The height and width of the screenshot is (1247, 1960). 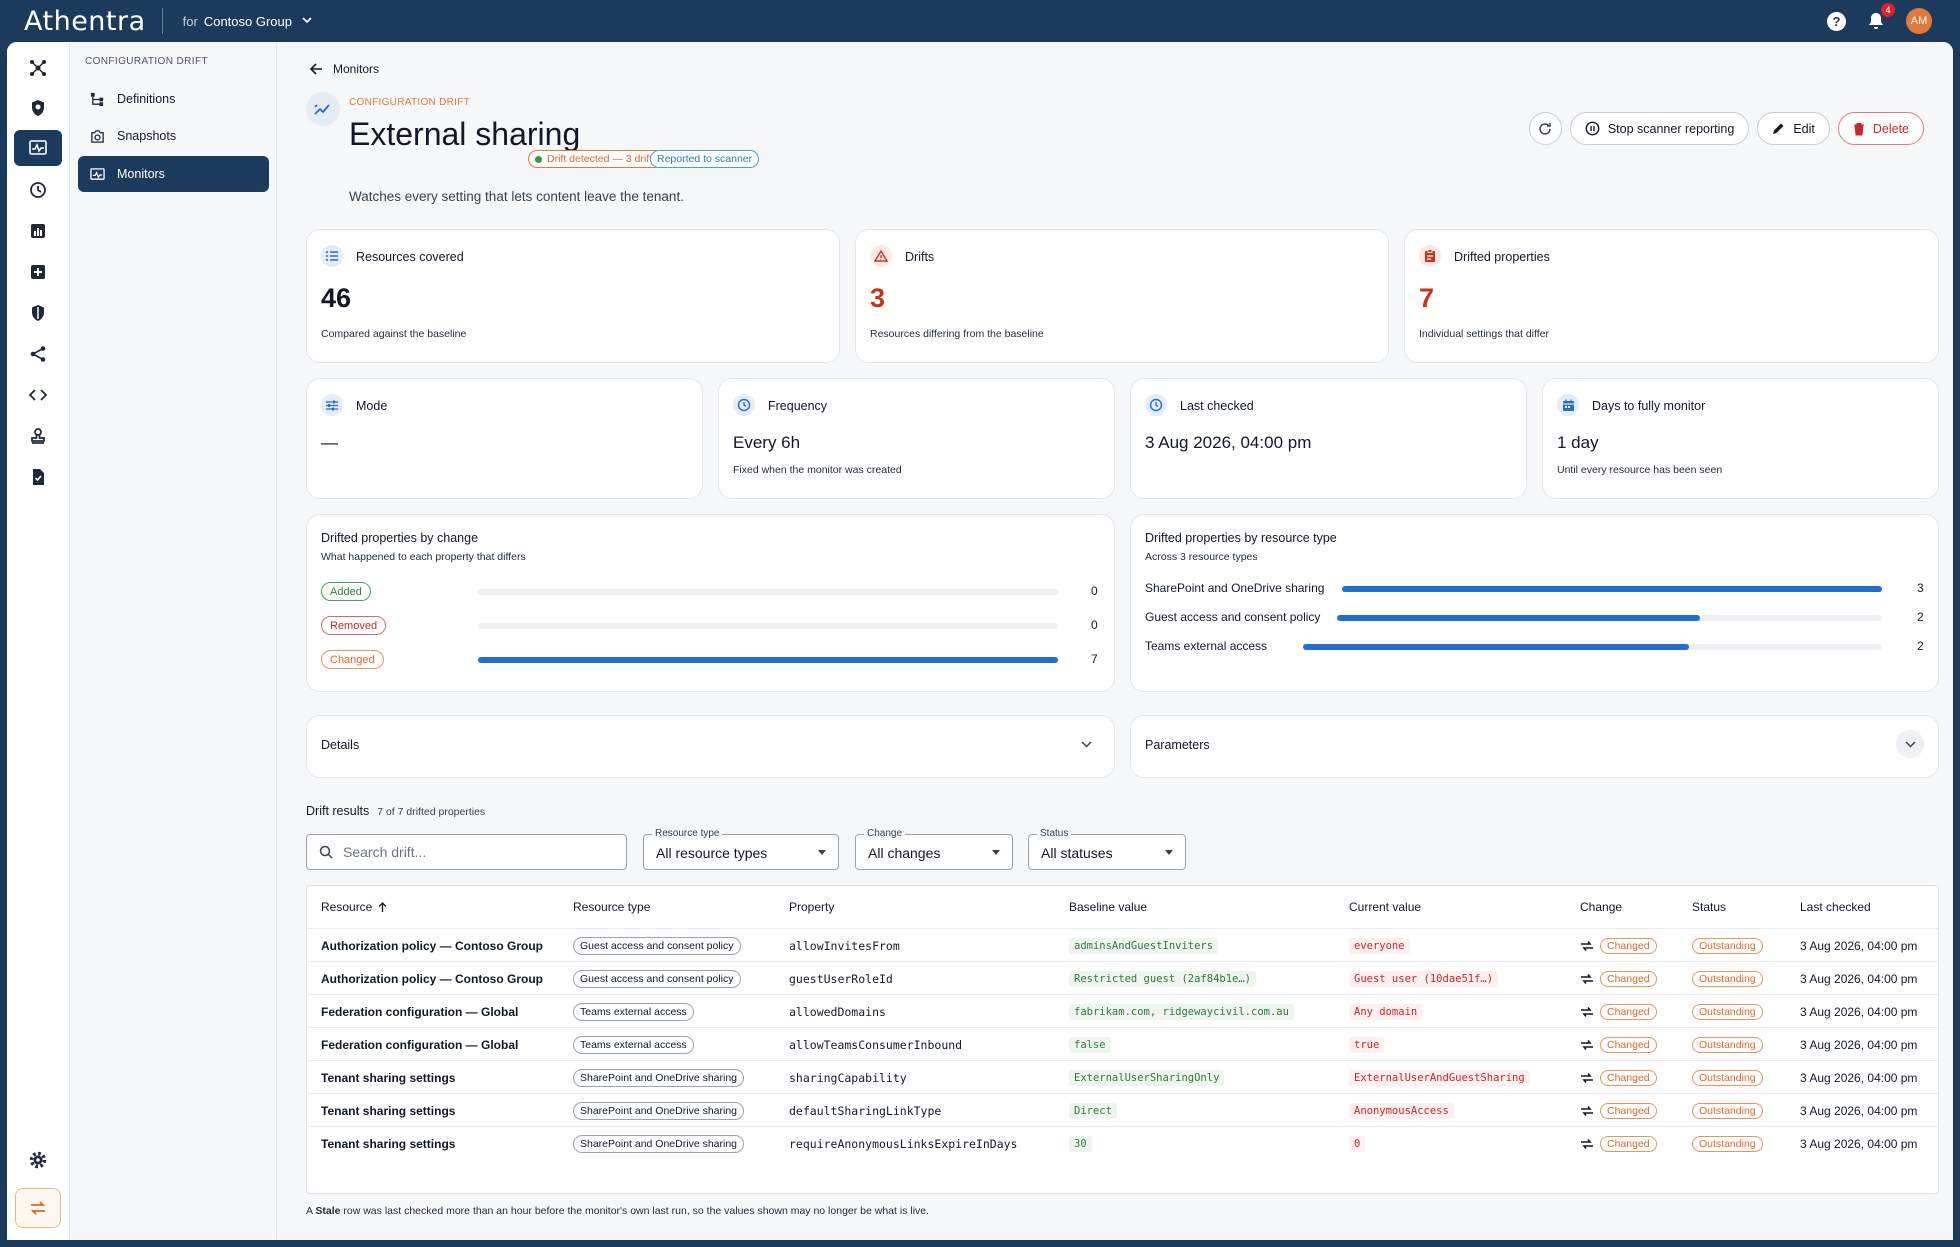 I want to click on column-header-change: Change, so click(x=1601, y=907).